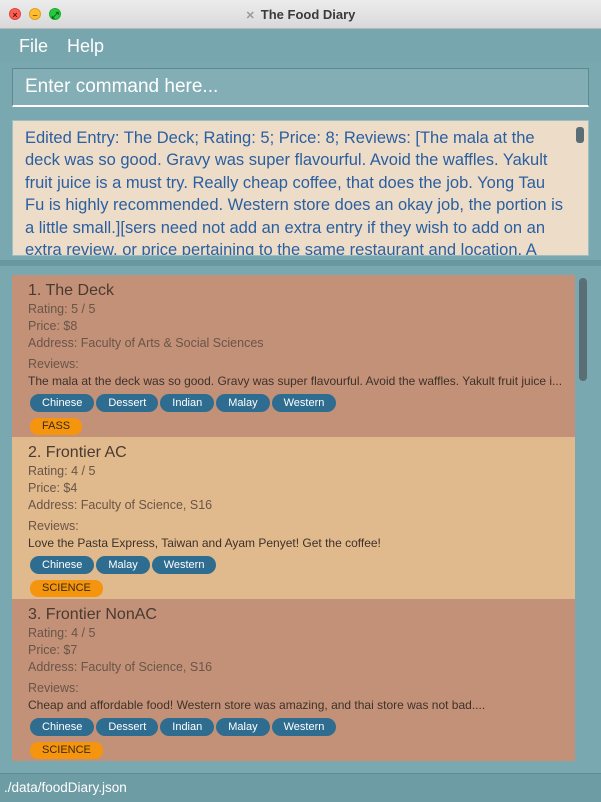  I want to click on entry-rating: Rating: 5 / 5, so click(62, 309).